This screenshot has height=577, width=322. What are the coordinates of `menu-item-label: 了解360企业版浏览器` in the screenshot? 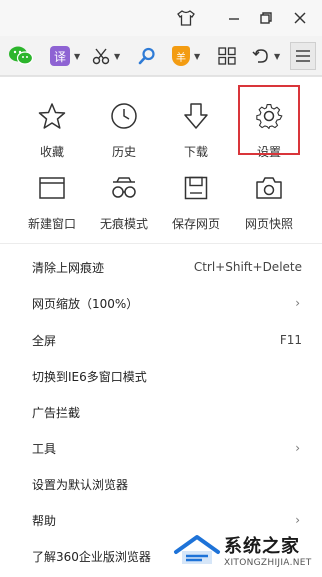 It's located at (91, 556).